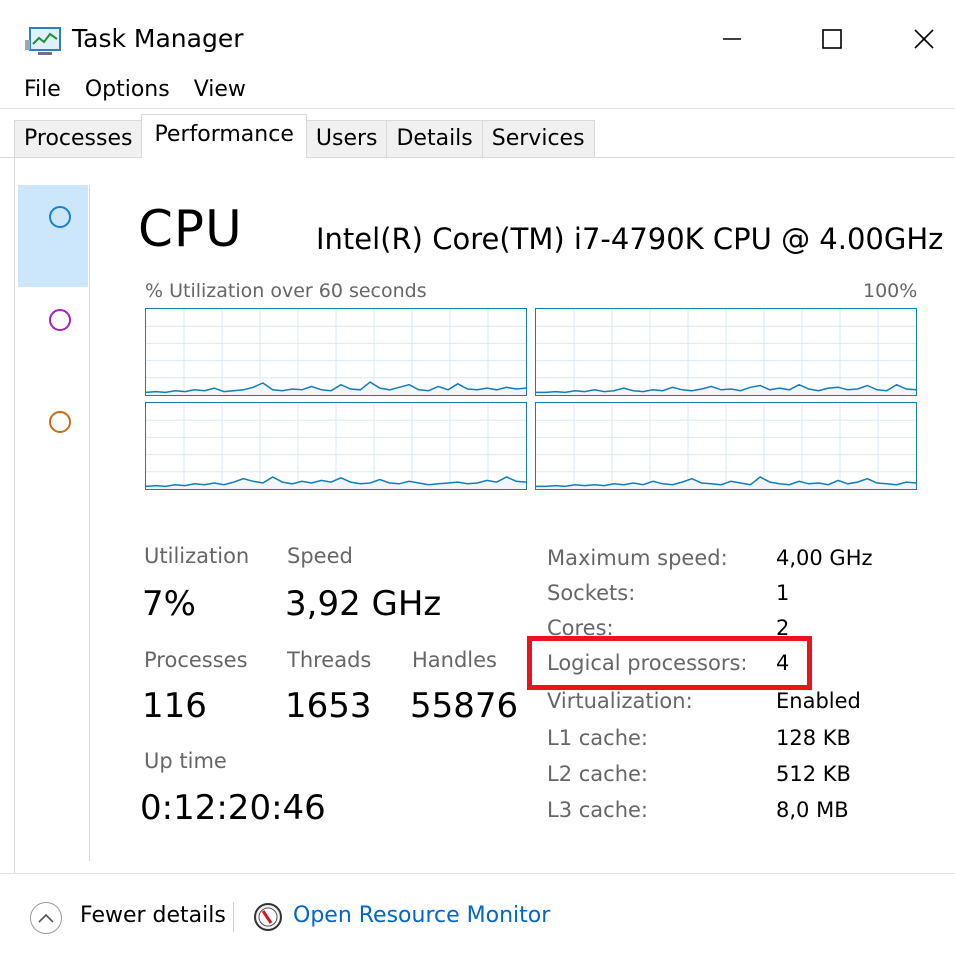 The image size is (955, 963). What do you see at coordinates (477, 36) in the screenshot?
I see `title-bar: Task Manager` at bounding box center [477, 36].